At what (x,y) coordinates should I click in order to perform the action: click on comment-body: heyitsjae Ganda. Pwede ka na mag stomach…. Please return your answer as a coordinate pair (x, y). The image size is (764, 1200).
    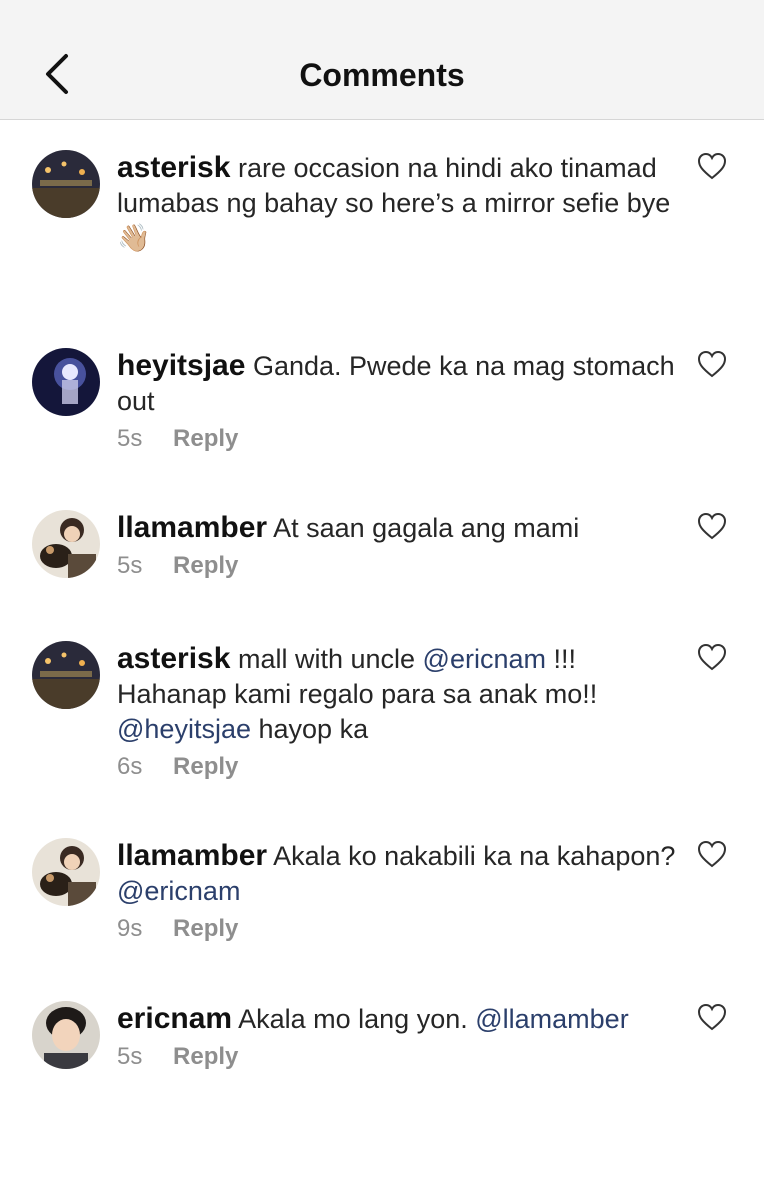
    Looking at the image, I should click on (397, 401).